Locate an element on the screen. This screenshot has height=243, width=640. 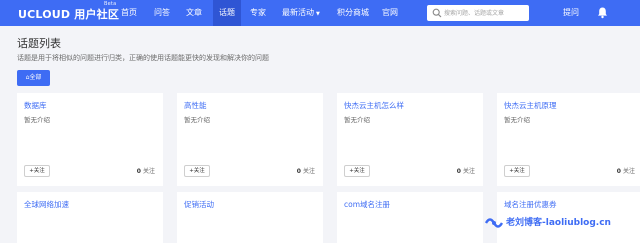
beta-badge: Beta is located at coordinates (110, 4).